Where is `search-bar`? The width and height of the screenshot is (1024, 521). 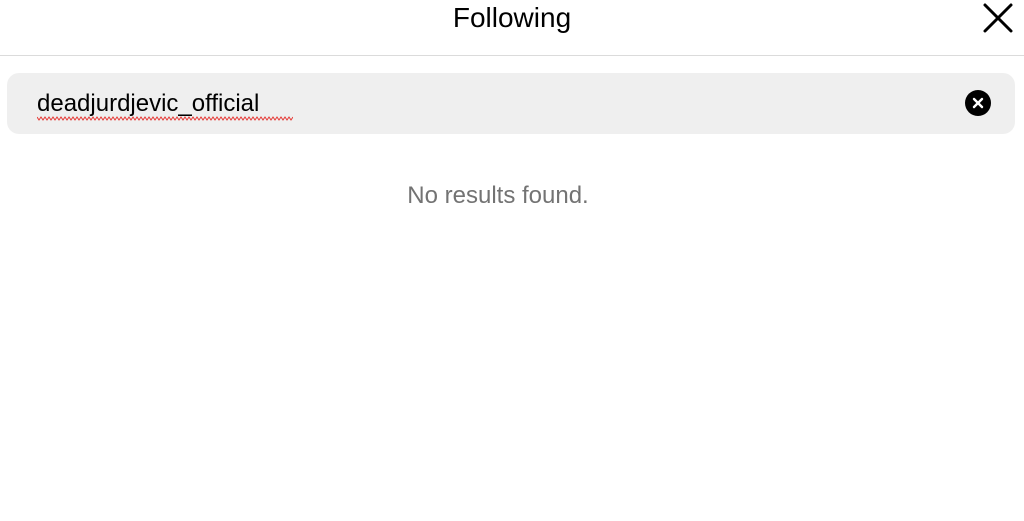
search-bar is located at coordinates (511, 103).